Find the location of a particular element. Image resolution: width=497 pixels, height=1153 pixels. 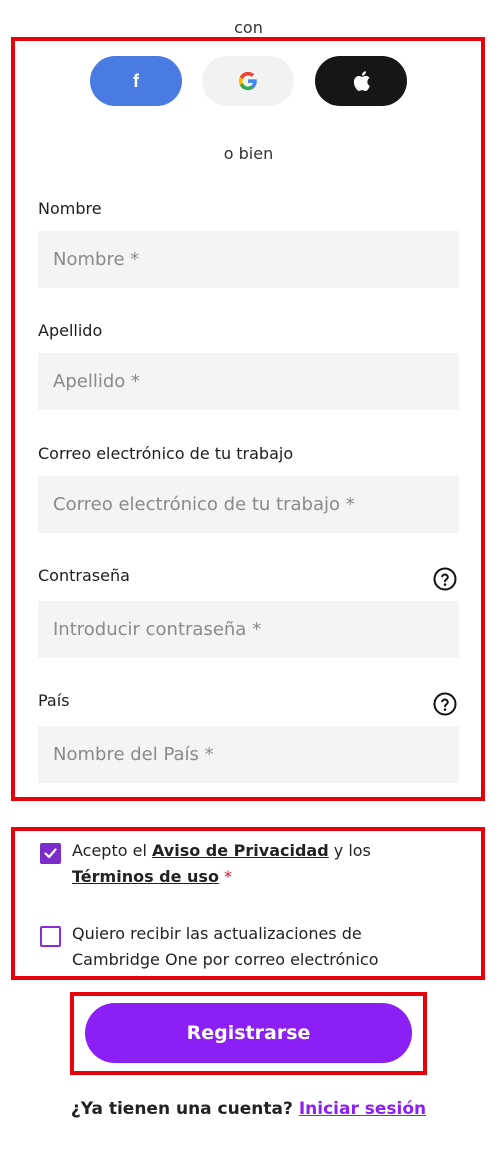

terms-of-use-link: Términos de uso is located at coordinates (145, 876).